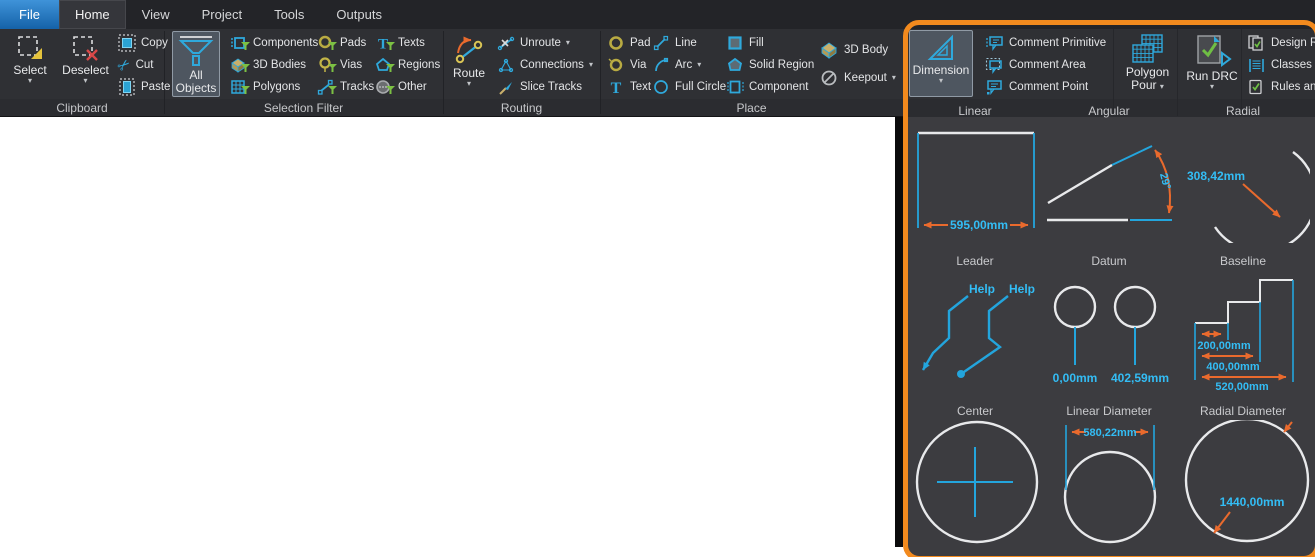 This screenshot has width=1315, height=557. What do you see at coordinates (641, 87) in the screenshot?
I see `place-text-label: Text` at bounding box center [641, 87].